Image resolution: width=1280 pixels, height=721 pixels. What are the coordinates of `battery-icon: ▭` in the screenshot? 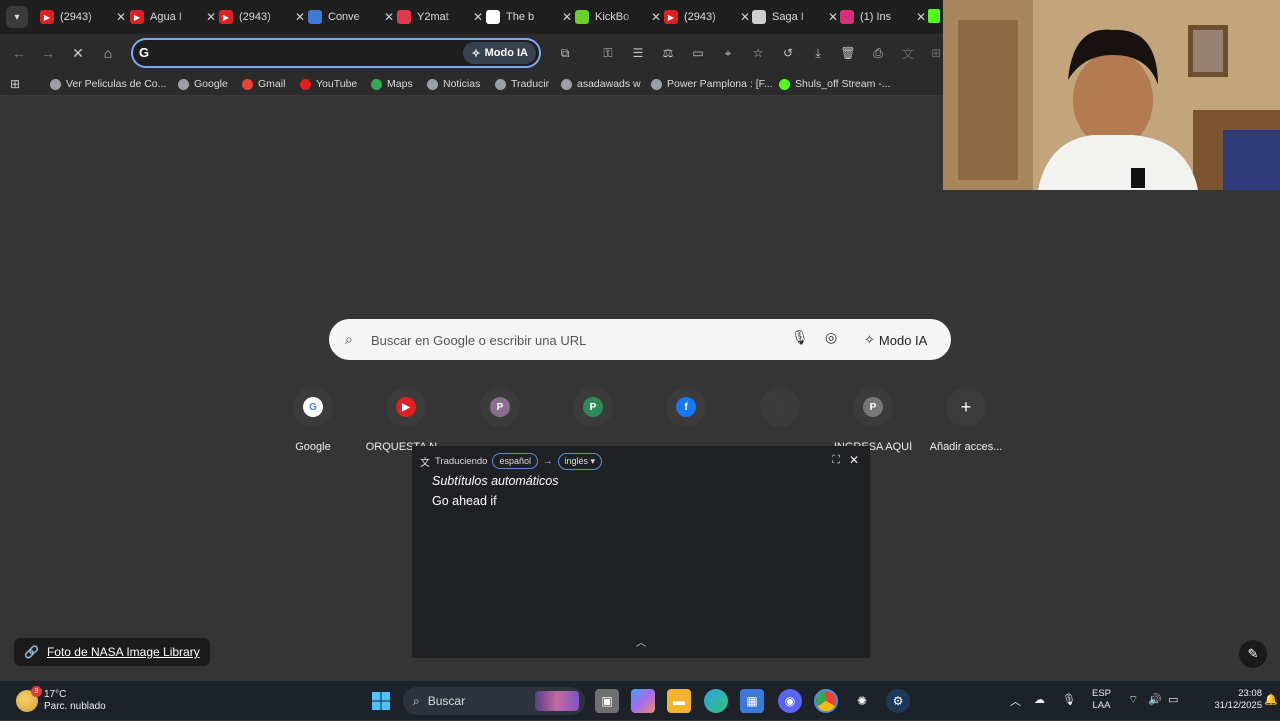 It's located at (1173, 699).